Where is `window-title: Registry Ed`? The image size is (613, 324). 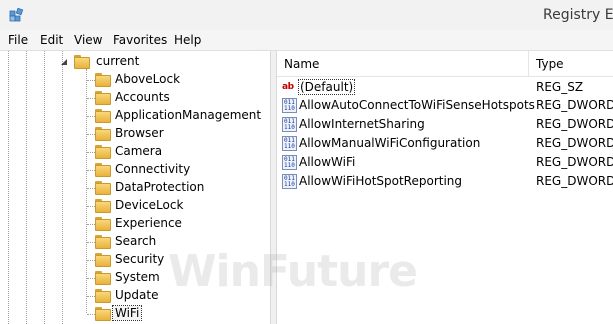
window-title: Registry Ed is located at coordinates (578, 15).